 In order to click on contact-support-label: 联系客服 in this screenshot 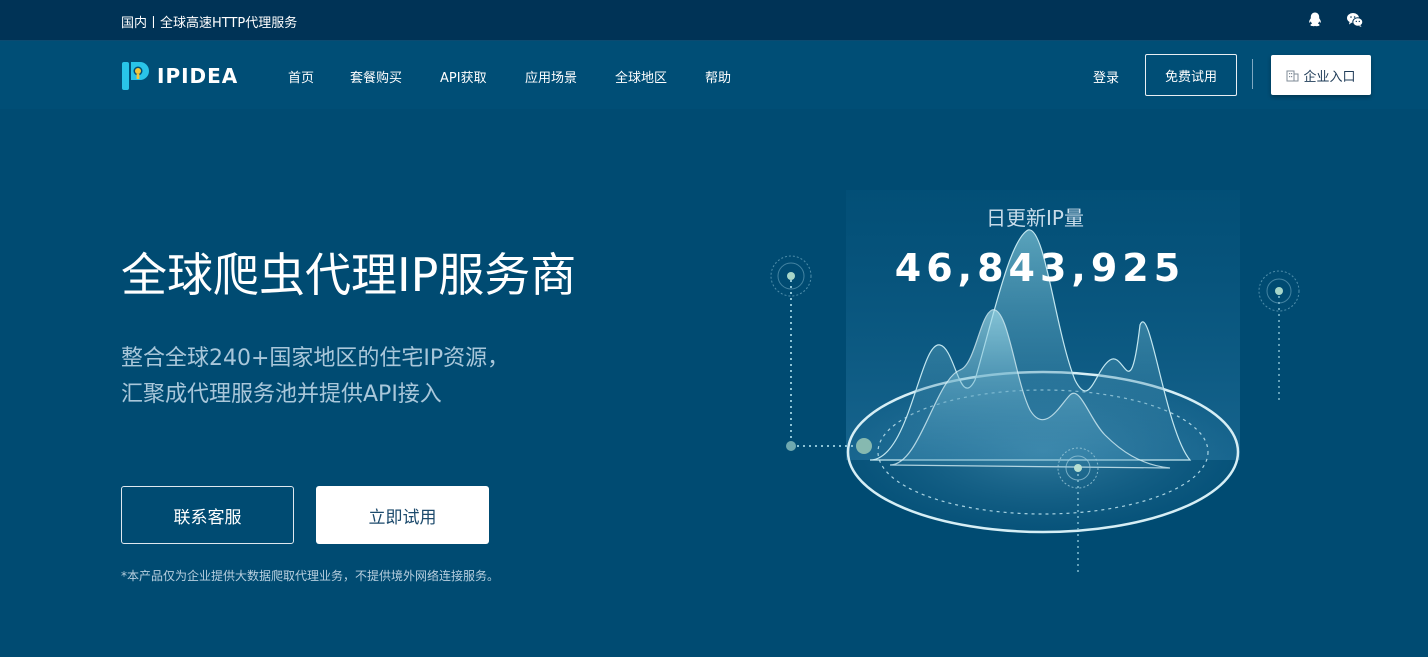, I will do `click(207, 517)`.